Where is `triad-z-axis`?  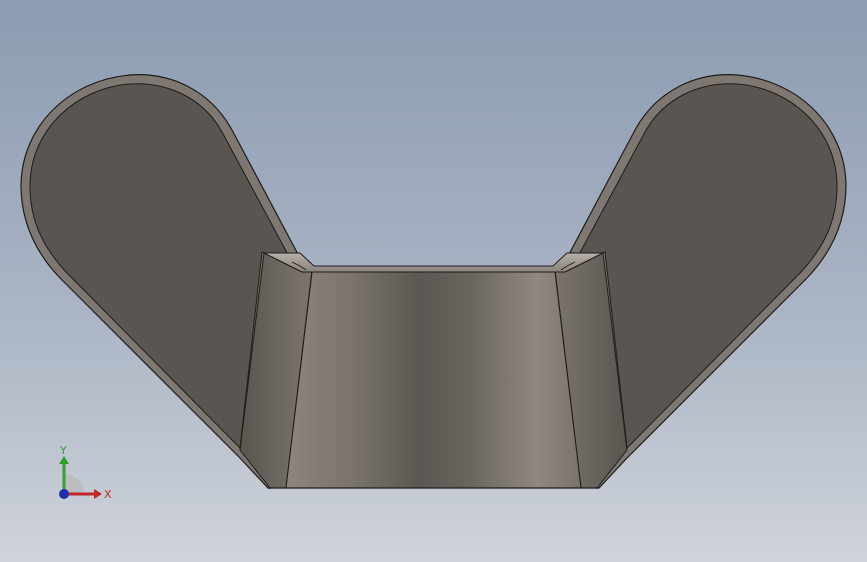 triad-z-axis is located at coordinates (64, 494).